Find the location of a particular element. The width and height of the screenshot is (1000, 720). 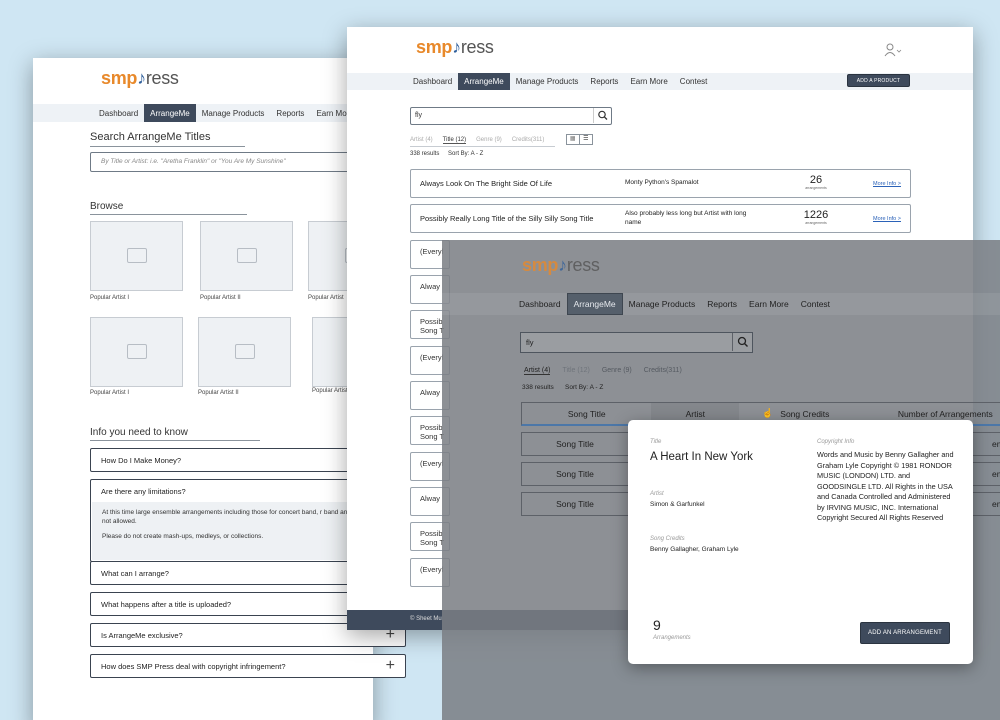

grid-view-icon: ▦ is located at coordinates (573, 139).